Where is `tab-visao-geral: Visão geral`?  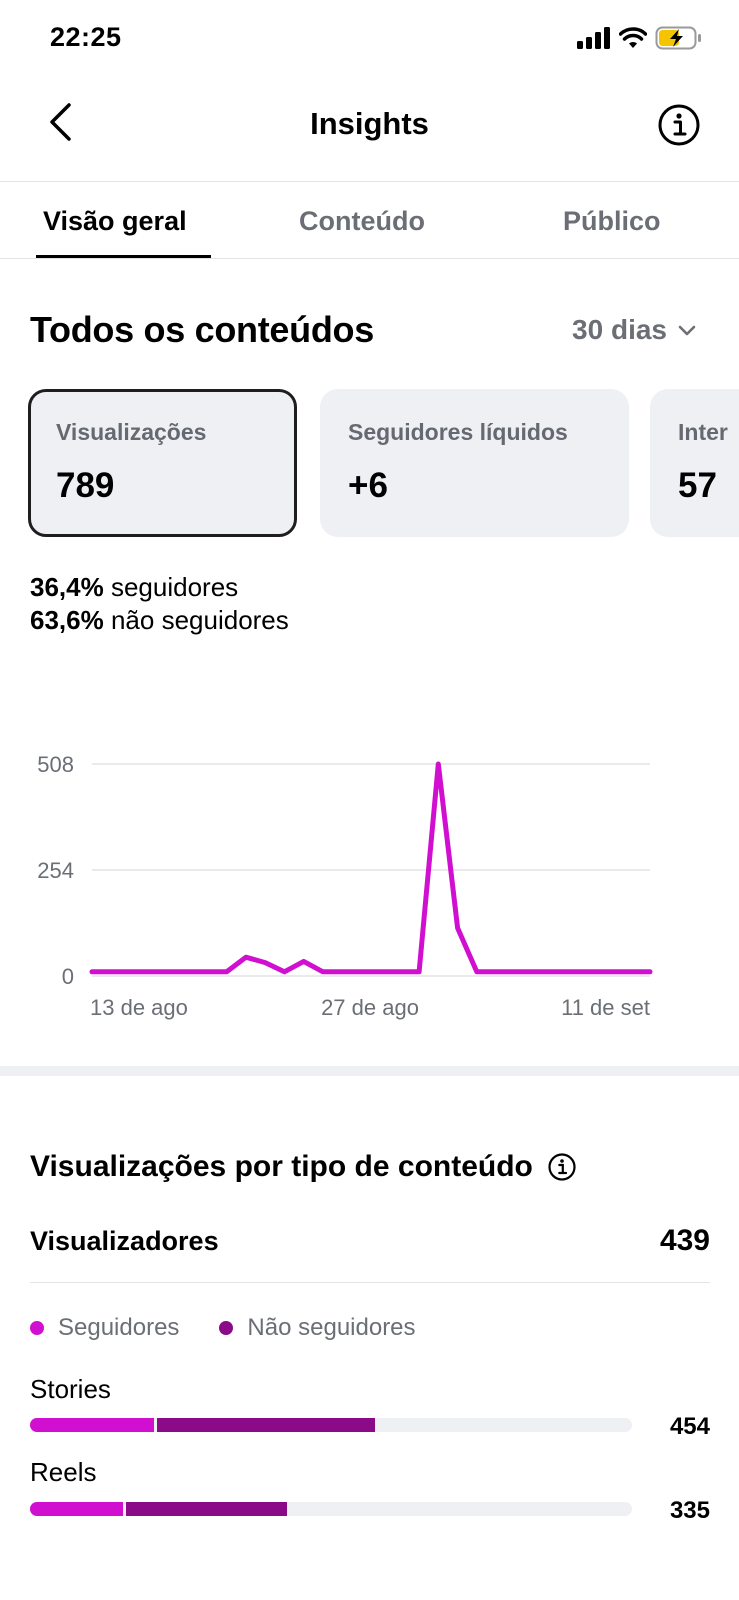 tab-visao-geral: Visão geral is located at coordinates (115, 221).